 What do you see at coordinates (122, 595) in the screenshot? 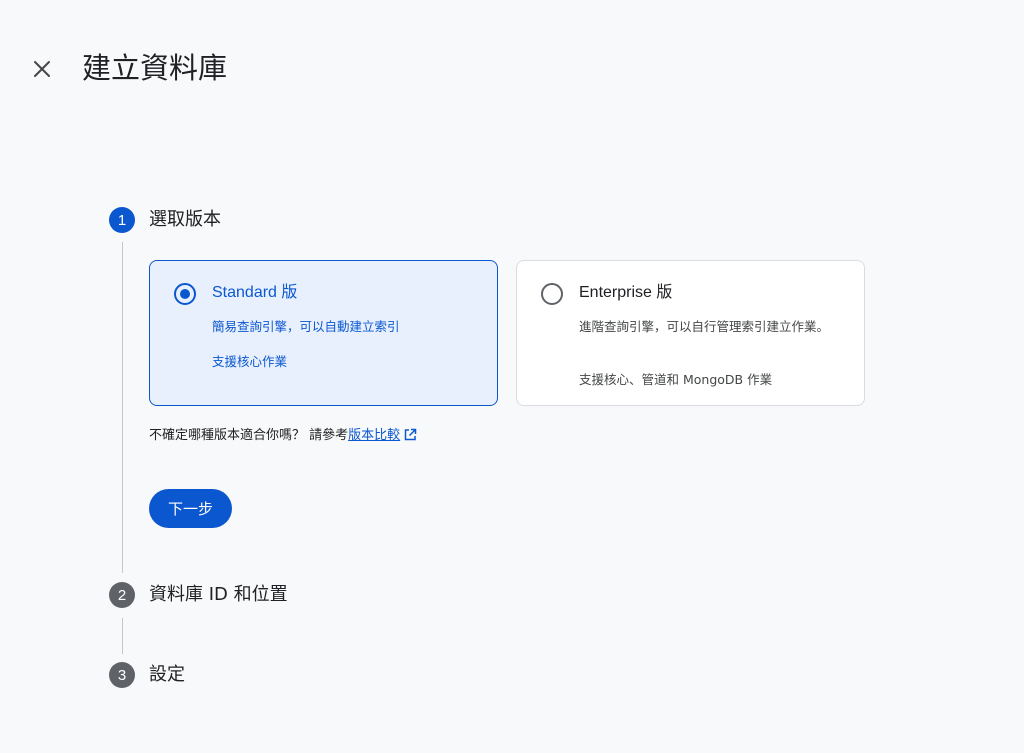
I see `step-2-number: 2` at bounding box center [122, 595].